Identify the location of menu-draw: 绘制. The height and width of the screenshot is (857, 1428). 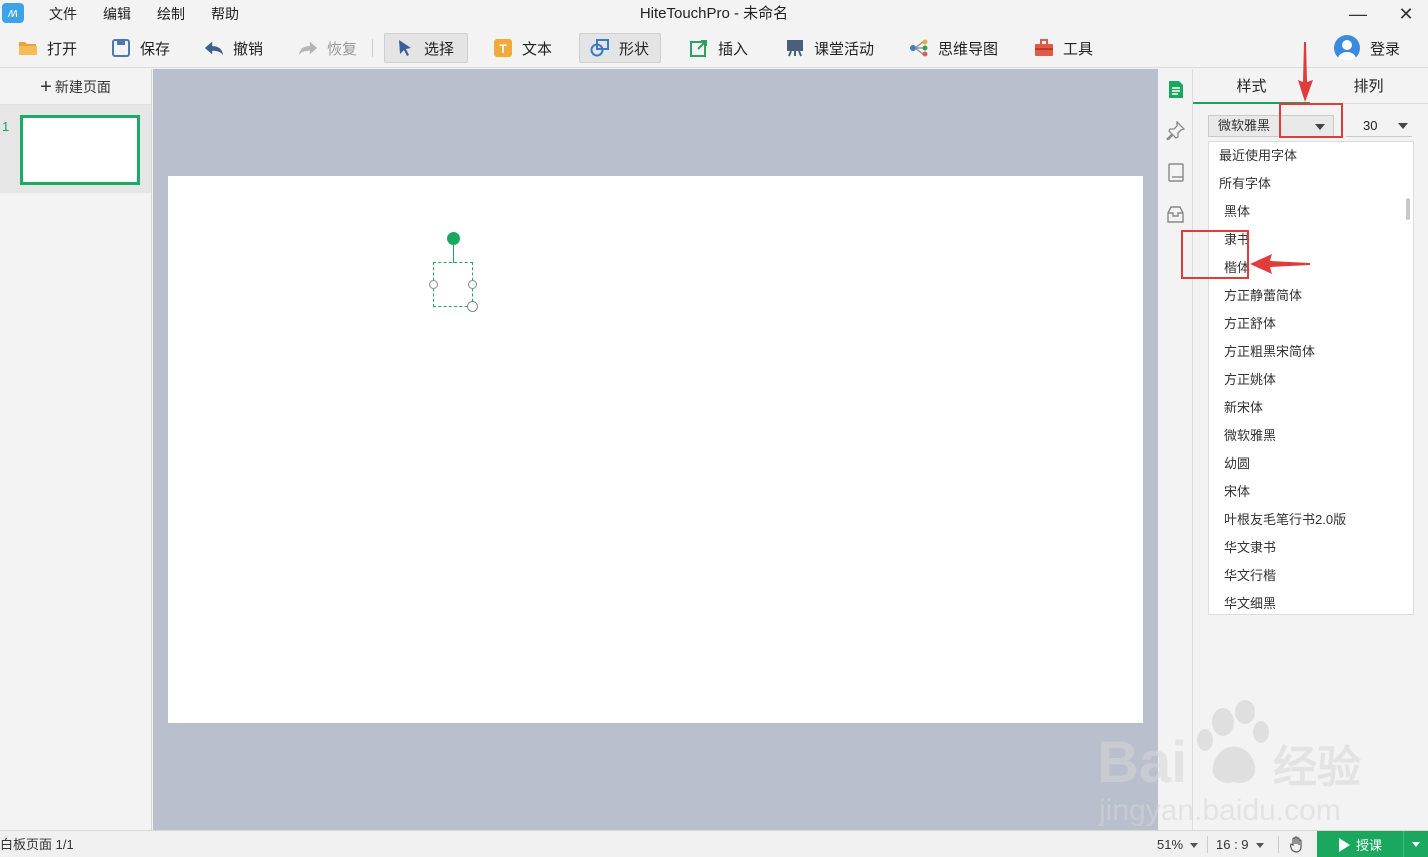
(171, 14).